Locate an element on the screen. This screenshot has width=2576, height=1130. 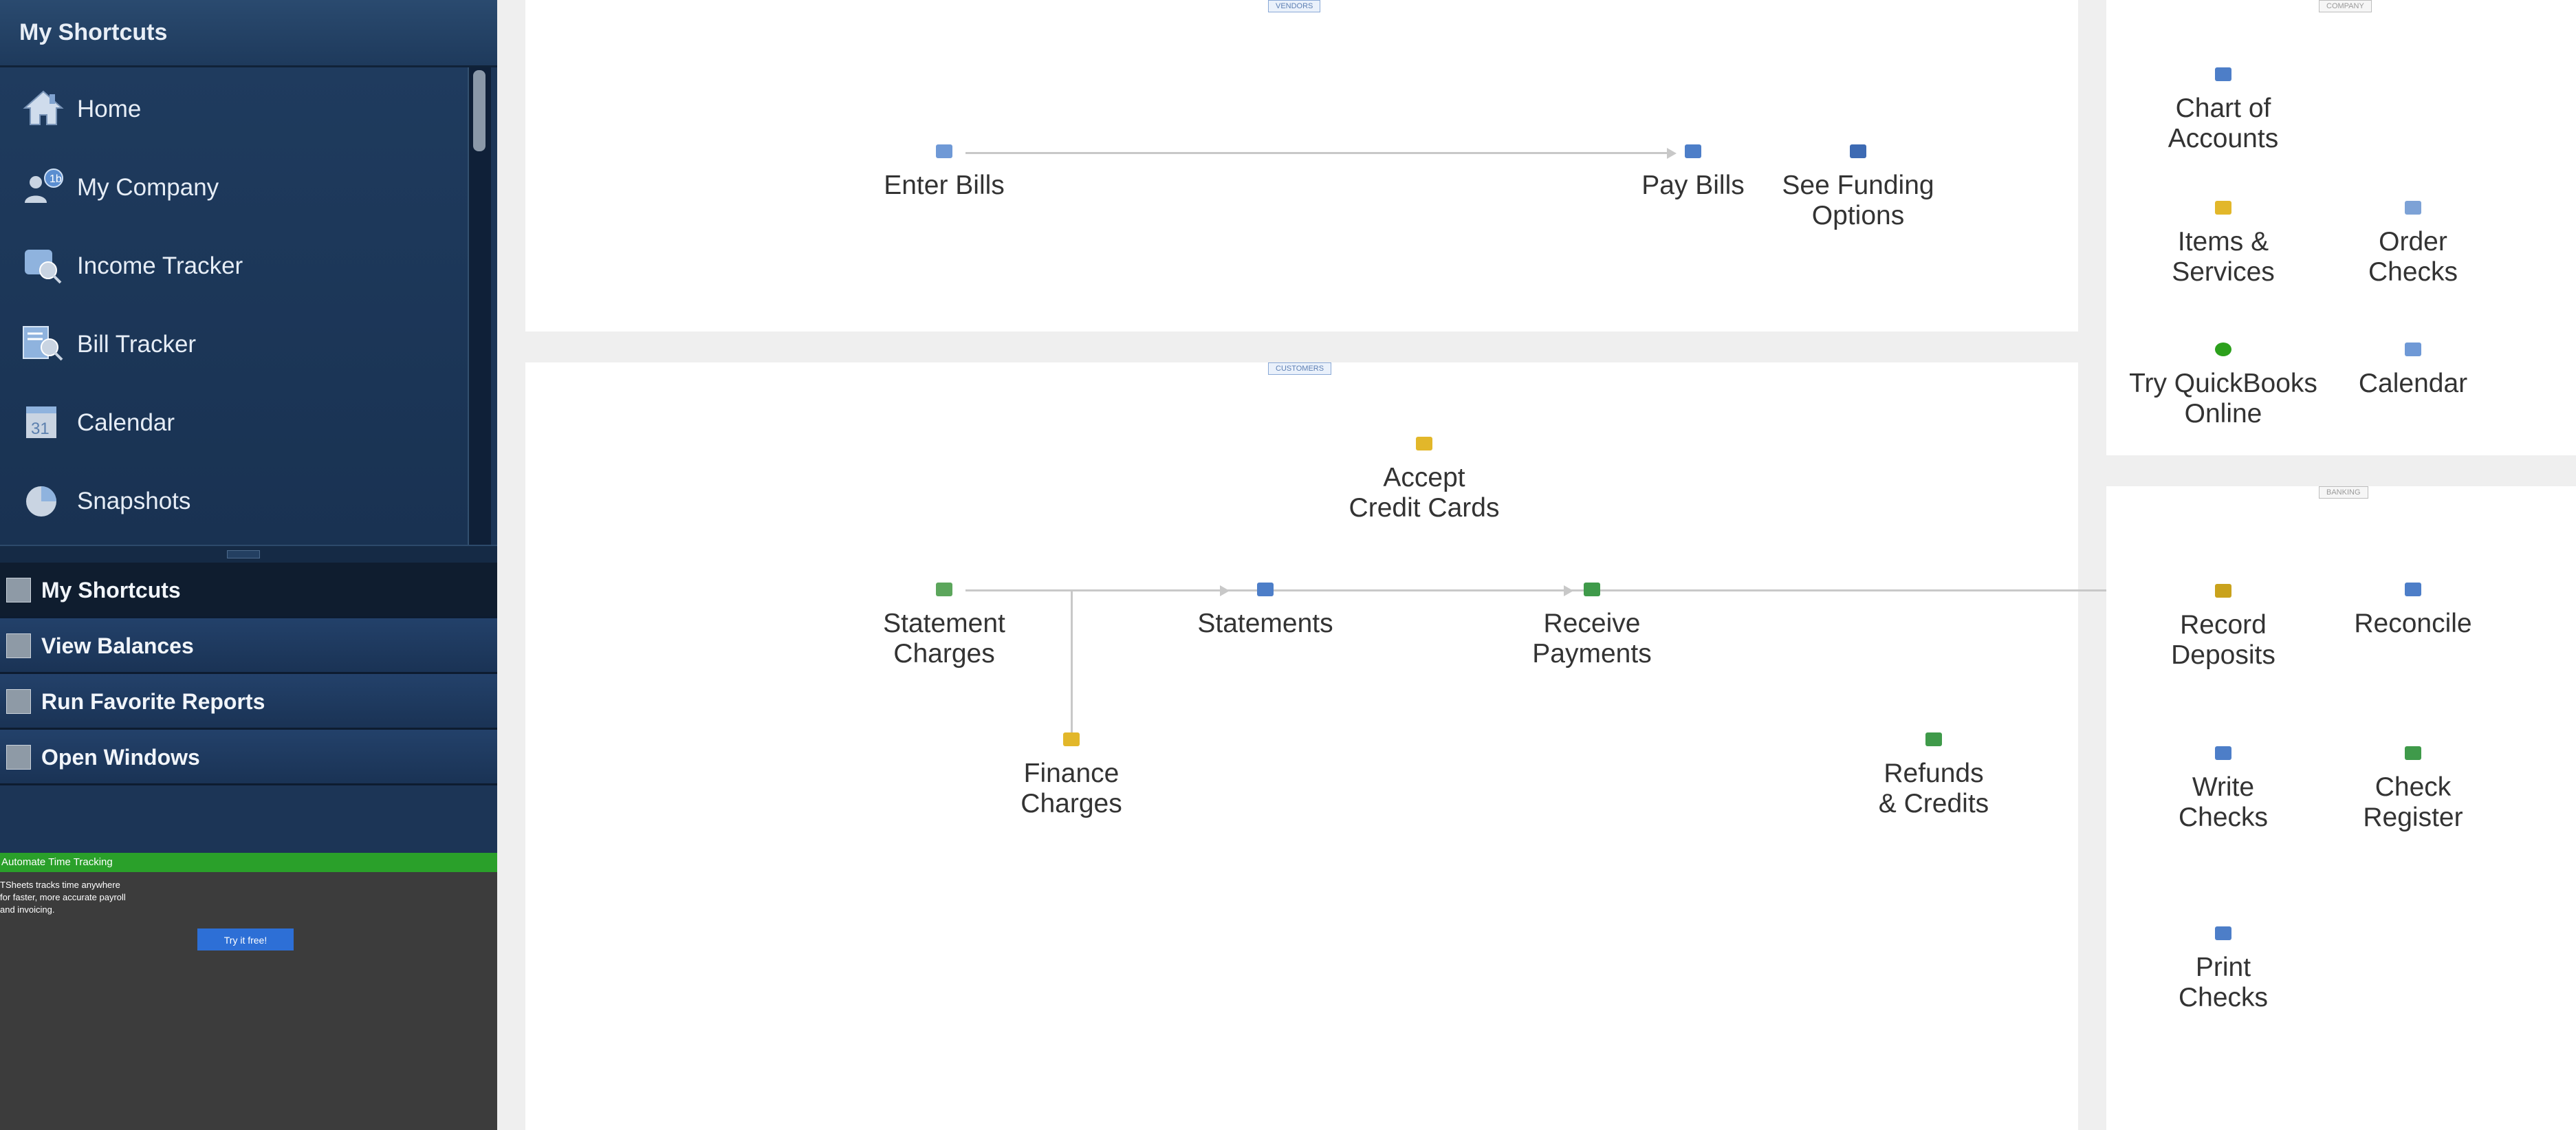
income-tracker-icon is located at coordinates (43, 267).